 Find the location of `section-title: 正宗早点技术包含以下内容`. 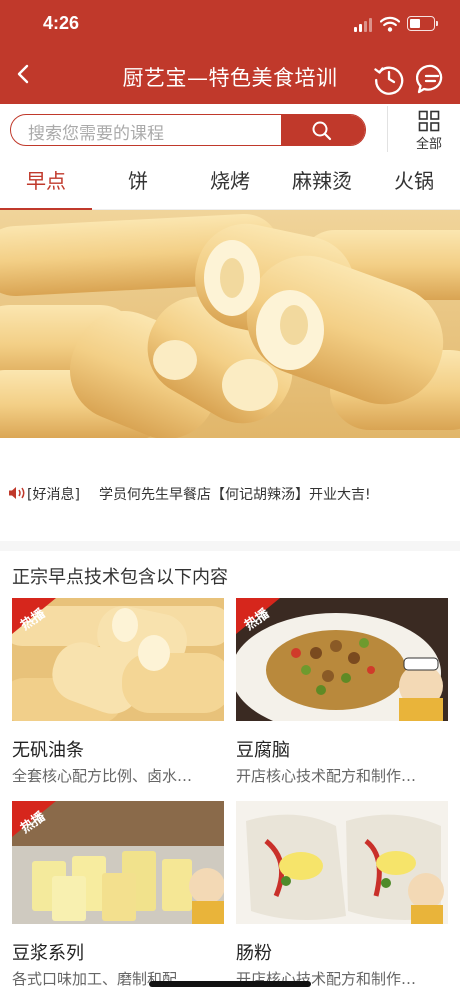

section-title: 正宗早点技术包含以下内容 is located at coordinates (120, 577).